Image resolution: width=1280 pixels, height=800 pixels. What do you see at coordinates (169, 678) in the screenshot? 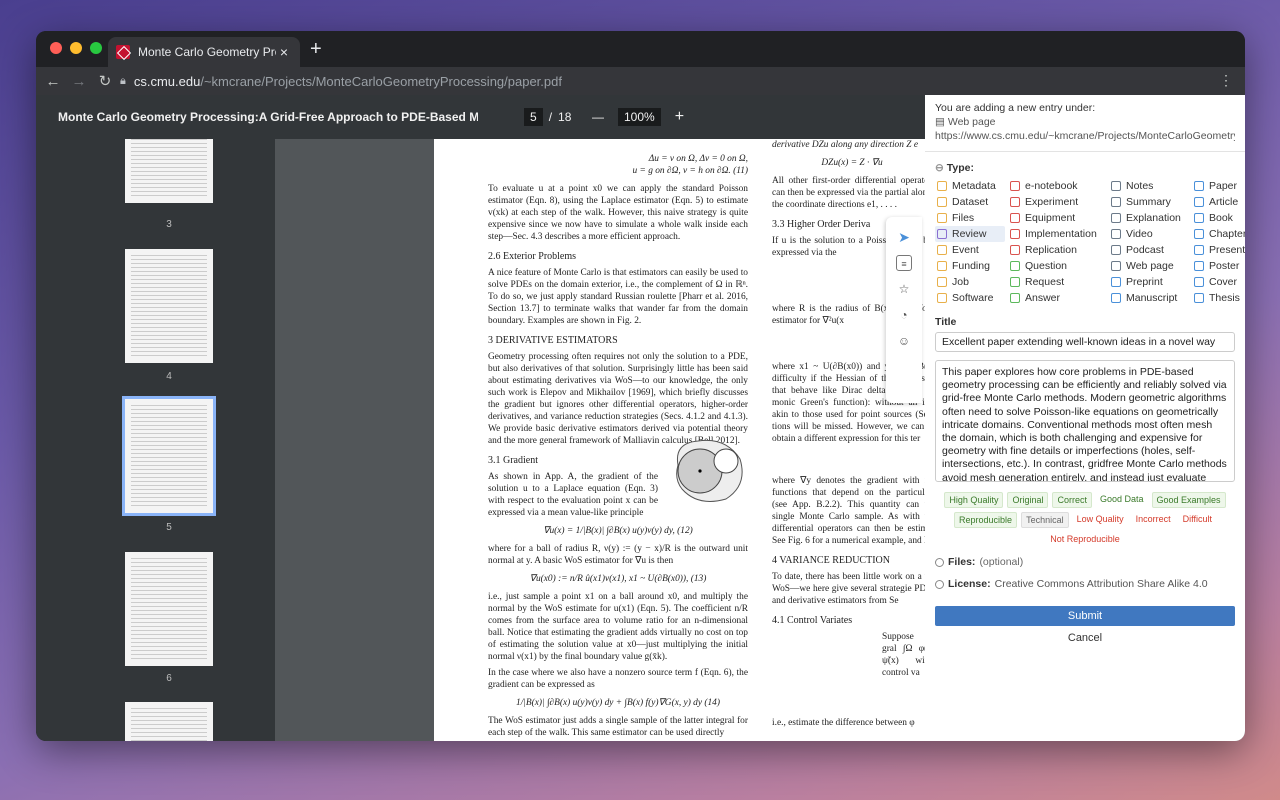
I see `thumbnail-label: 6` at bounding box center [169, 678].